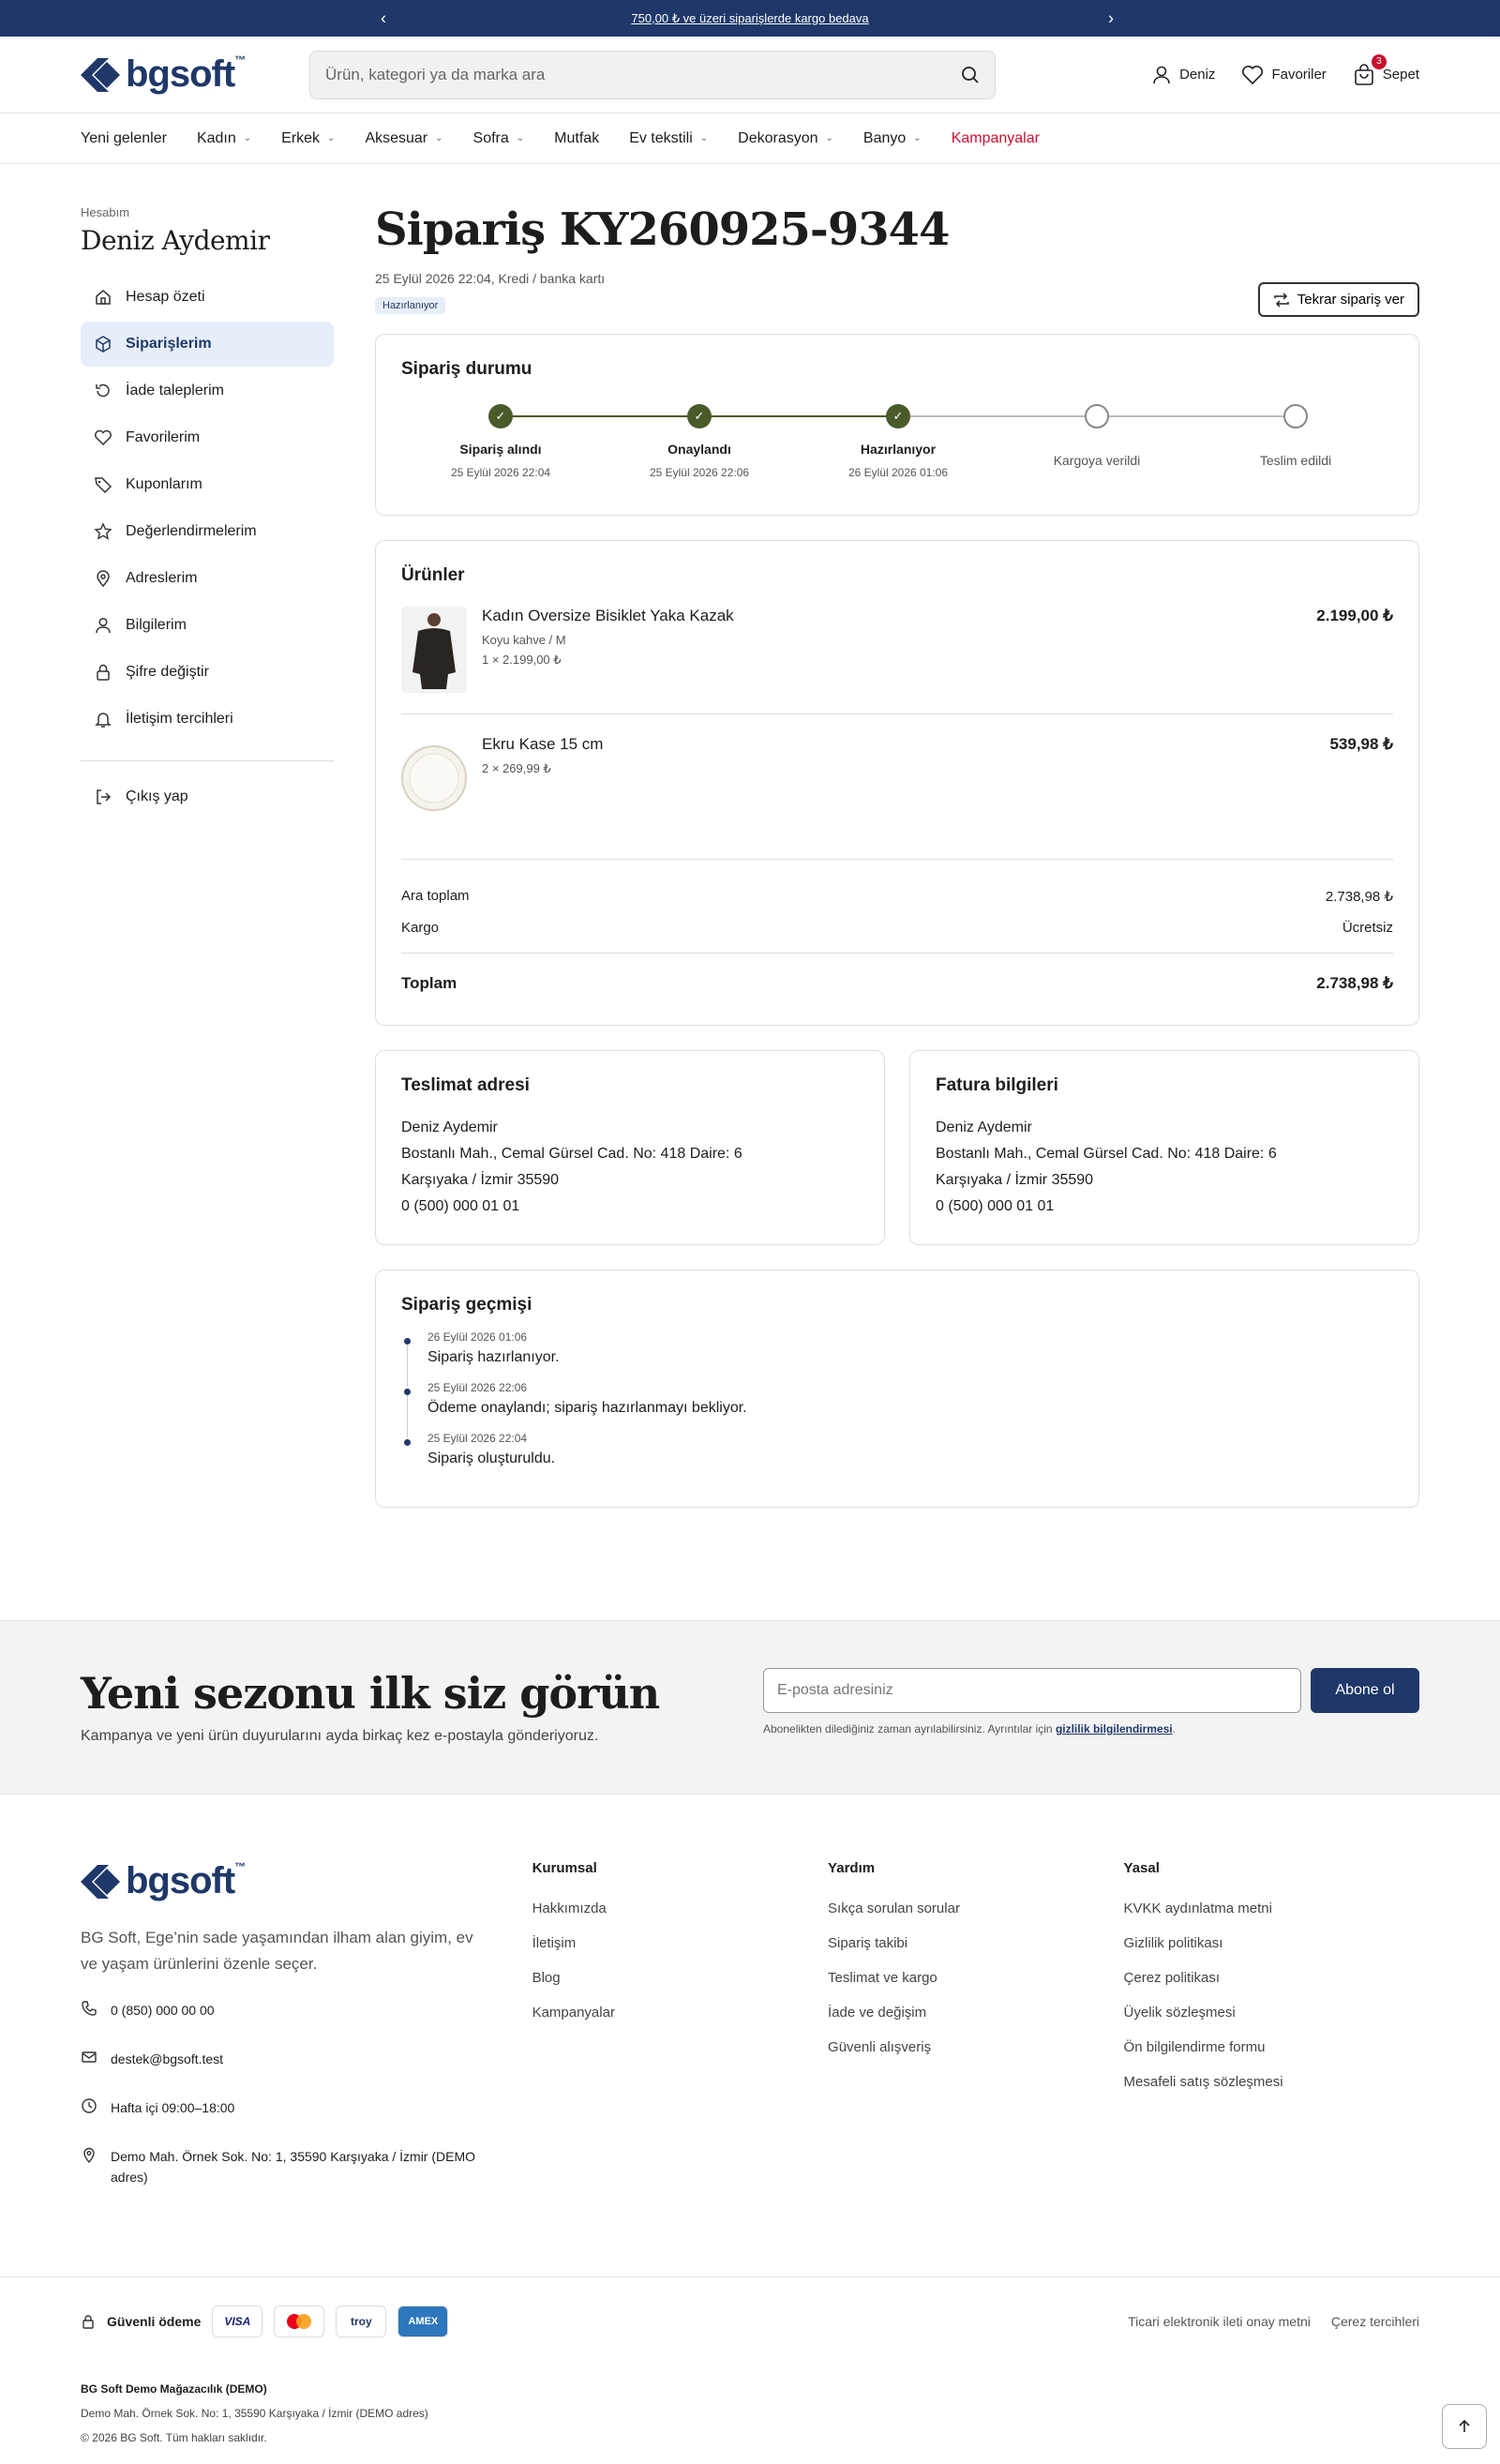 The image size is (1500, 2464). What do you see at coordinates (175, 240) in the screenshot?
I see `sidebar-user-name: Deniz Aydemir` at bounding box center [175, 240].